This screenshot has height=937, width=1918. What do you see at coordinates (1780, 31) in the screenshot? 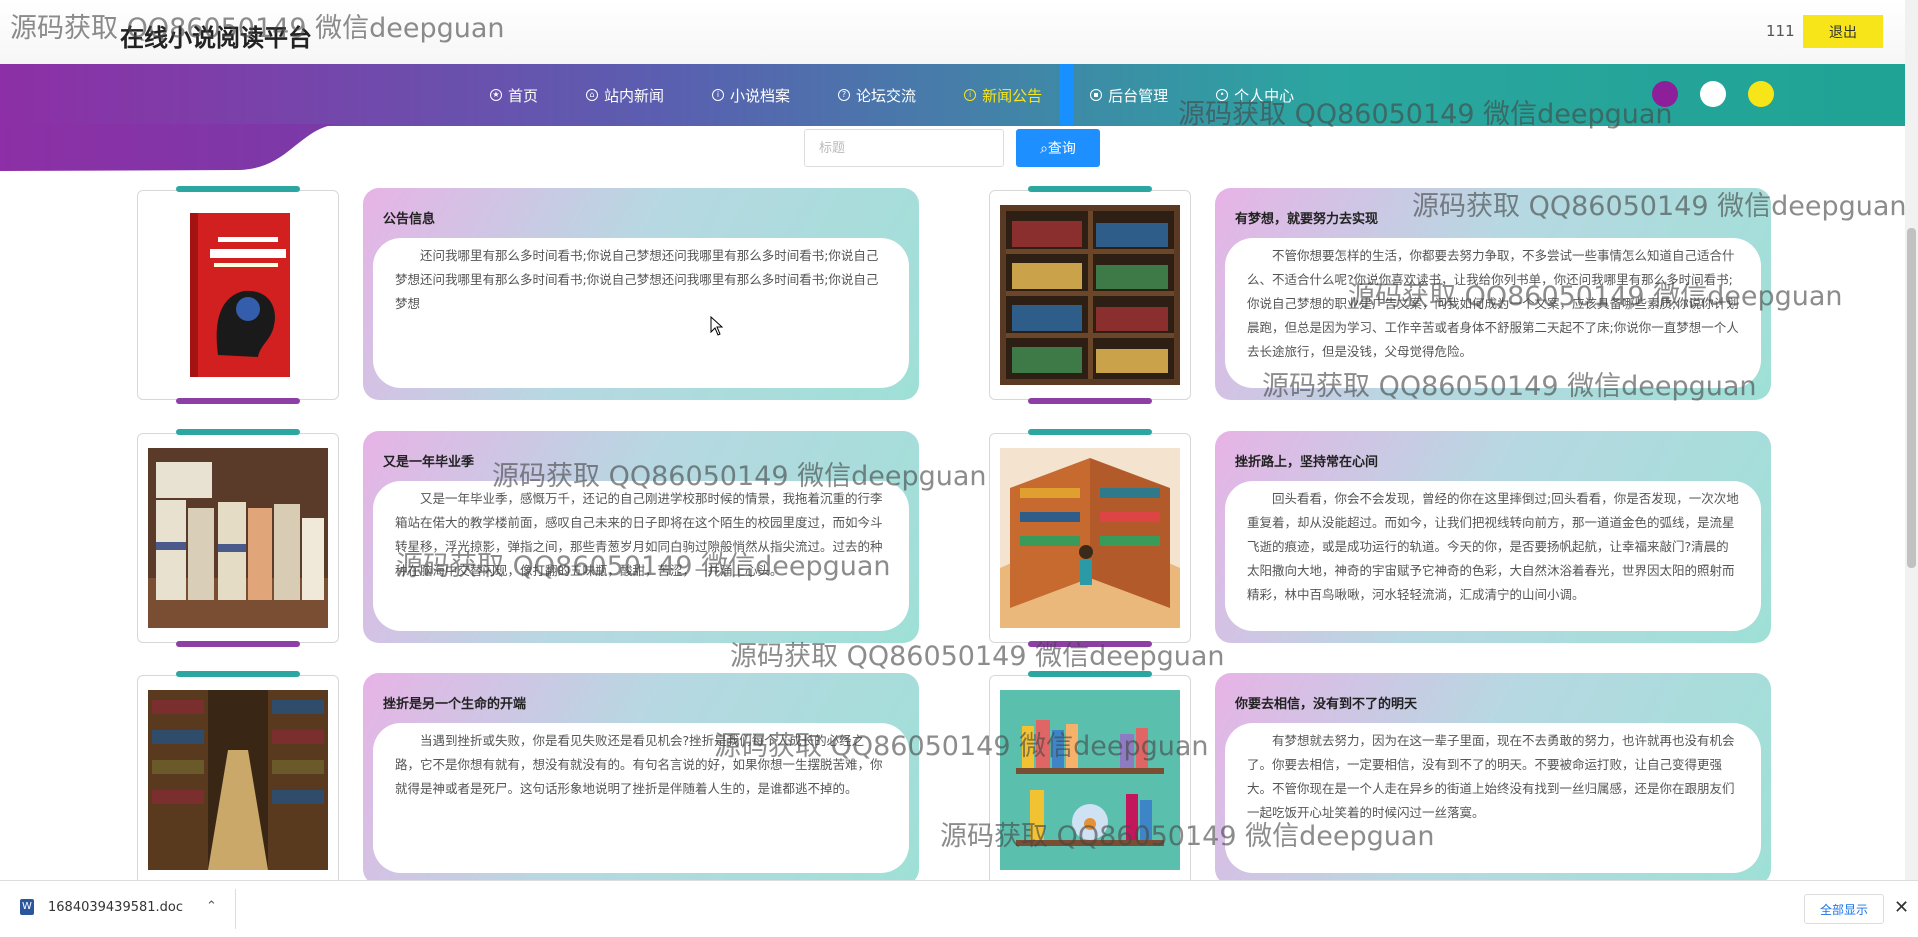
I see `user-name: 111` at bounding box center [1780, 31].